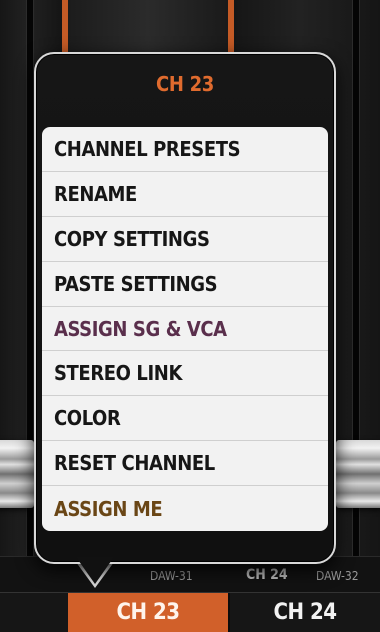 This screenshot has height=632, width=380. I want to click on menu-item-assign-sg-vca: ASSIGN SG & VCA, so click(185, 329).